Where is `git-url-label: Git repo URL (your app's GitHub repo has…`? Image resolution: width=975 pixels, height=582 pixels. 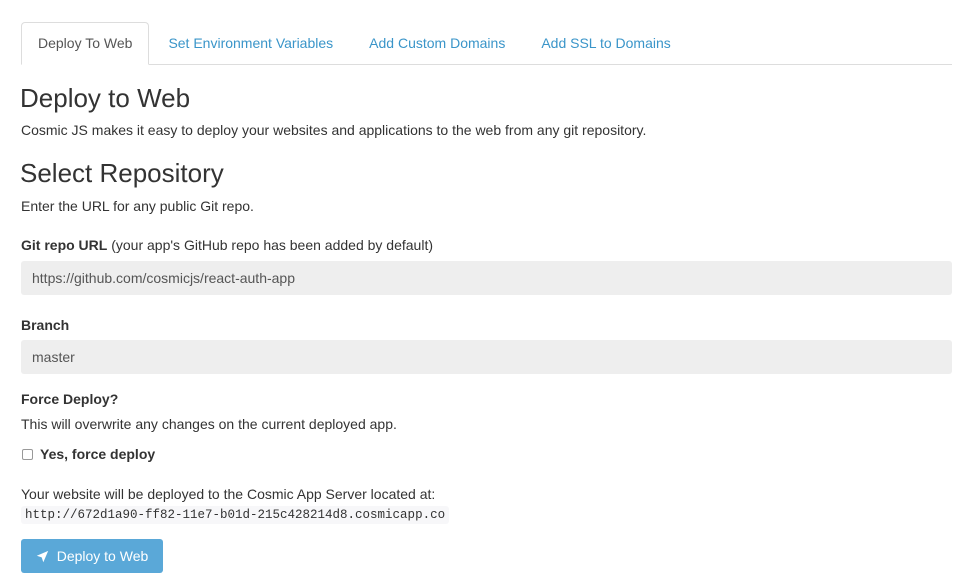
git-url-label: Git repo URL (your app's GitHub repo has… is located at coordinates (227, 245).